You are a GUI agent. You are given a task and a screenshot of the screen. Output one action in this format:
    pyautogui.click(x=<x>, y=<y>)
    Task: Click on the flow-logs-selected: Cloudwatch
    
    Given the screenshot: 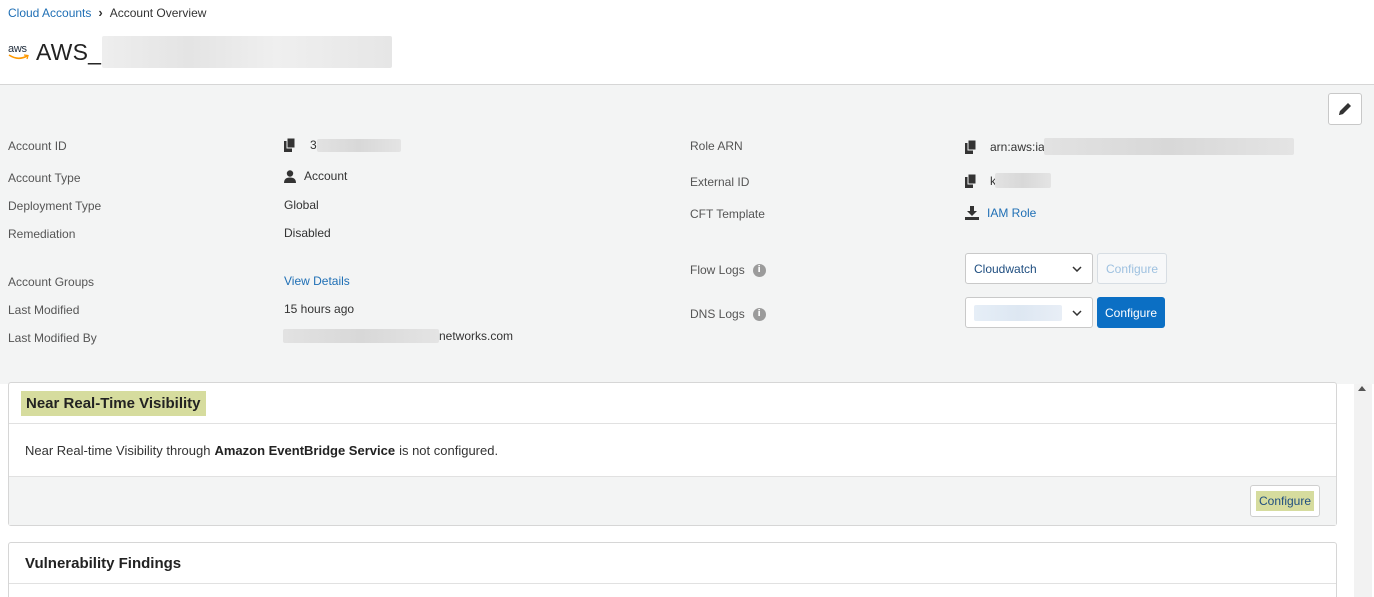 What is the action you would take?
    pyautogui.click(x=1005, y=268)
    